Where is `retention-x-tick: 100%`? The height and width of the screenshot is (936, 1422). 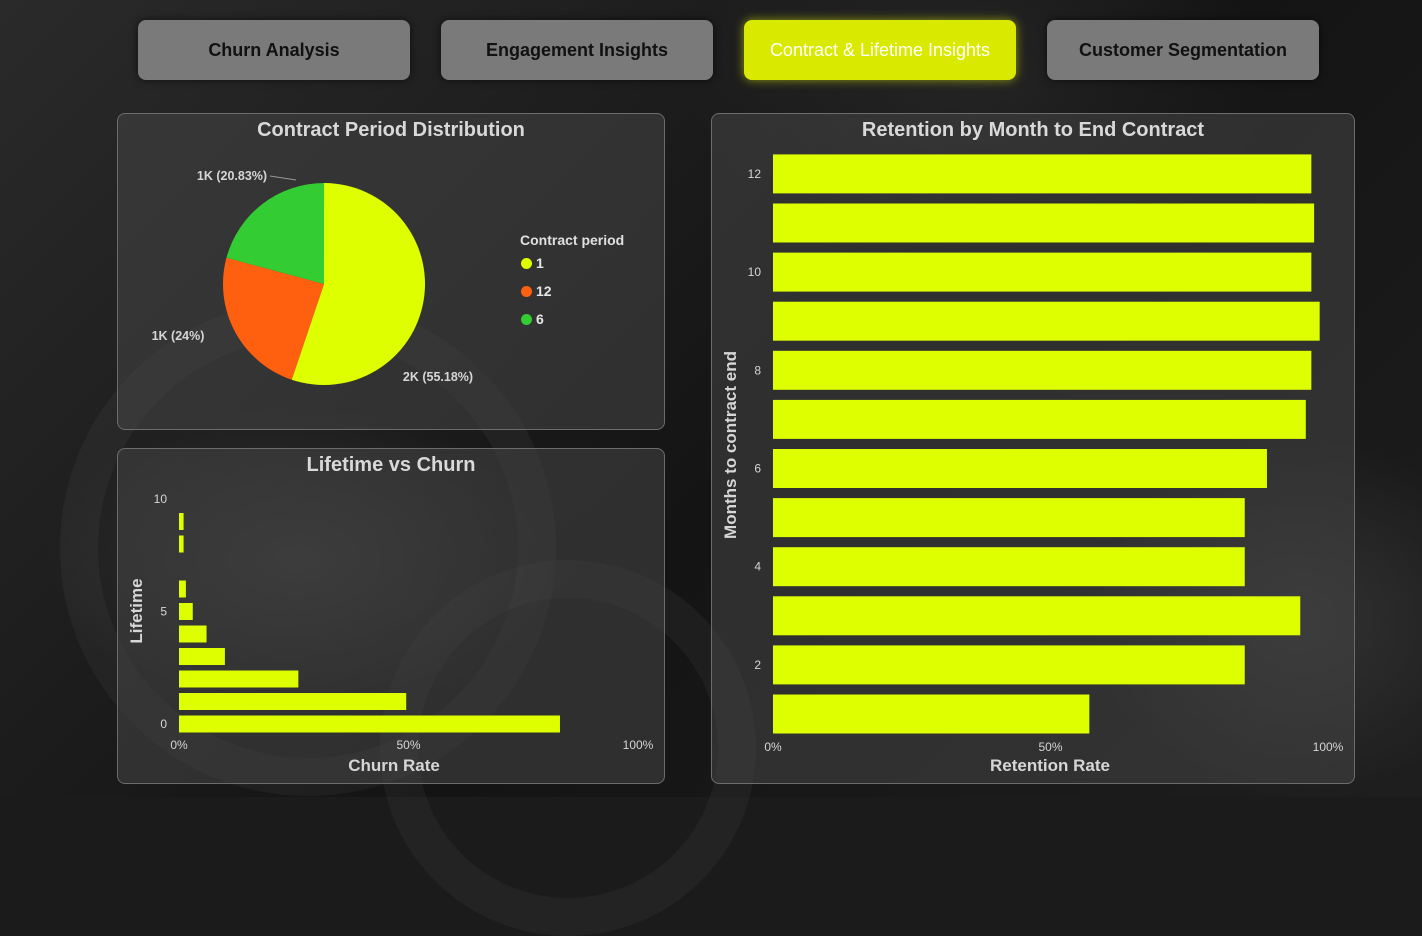
retention-x-tick: 100% is located at coordinates (1328, 747).